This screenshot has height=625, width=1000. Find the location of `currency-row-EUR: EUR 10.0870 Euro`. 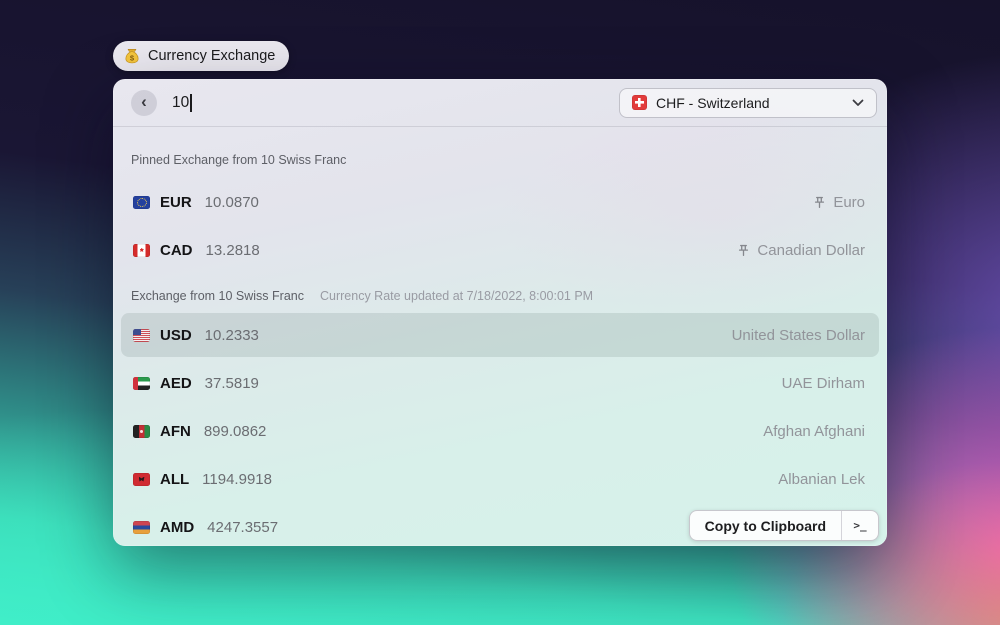

currency-row-EUR: EUR 10.0870 Euro is located at coordinates (500, 202).